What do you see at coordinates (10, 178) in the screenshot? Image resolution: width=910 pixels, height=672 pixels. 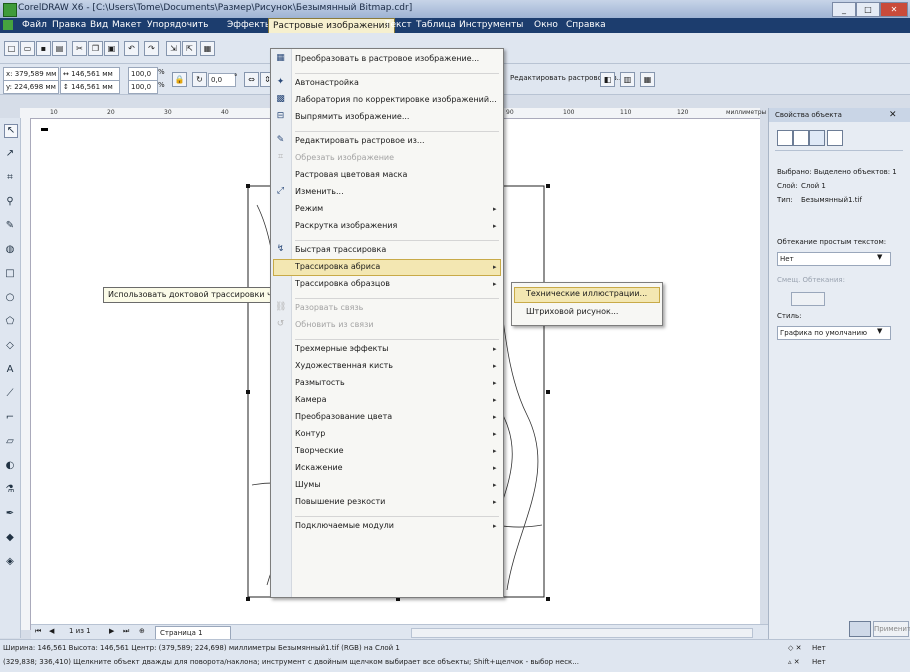 I see `crop-tool-icon: ⌗` at bounding box center [10, 178].